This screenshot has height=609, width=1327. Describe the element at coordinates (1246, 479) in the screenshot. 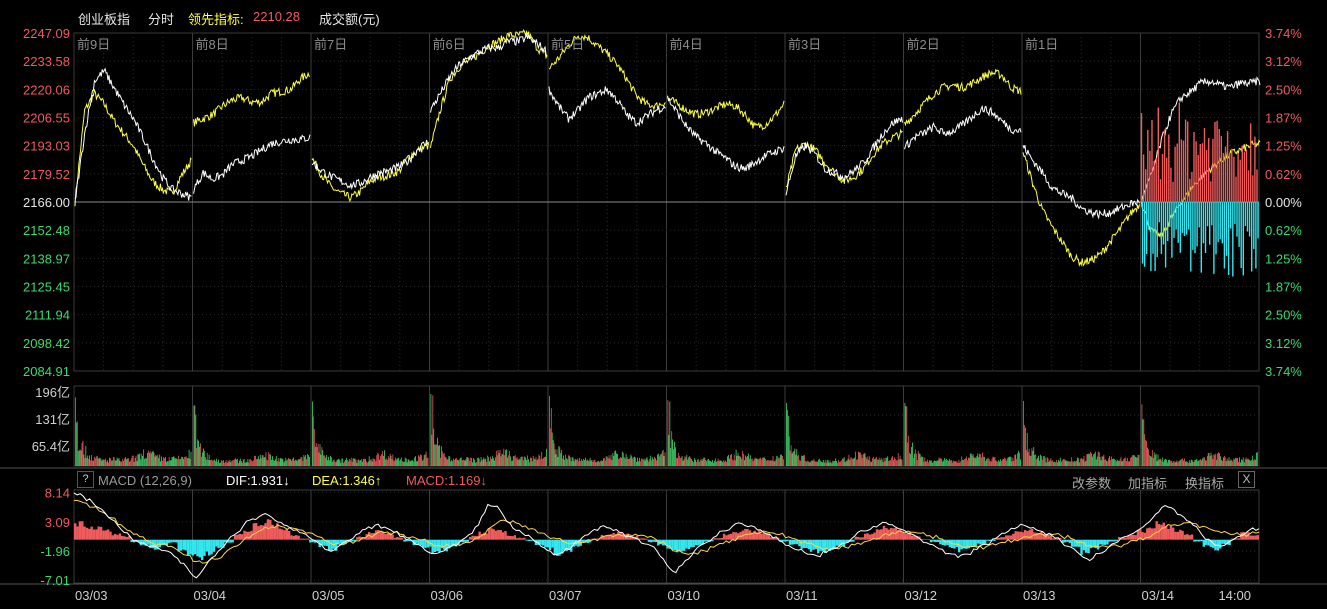

I see `close-icon: X` at that location.